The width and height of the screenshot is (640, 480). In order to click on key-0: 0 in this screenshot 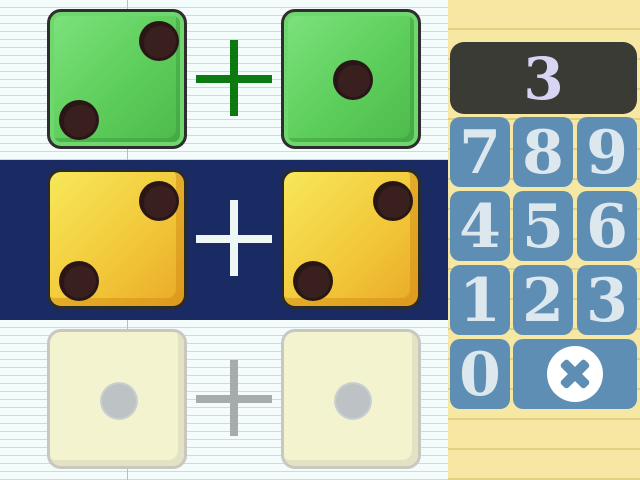, I will do `click(480, 374)`.